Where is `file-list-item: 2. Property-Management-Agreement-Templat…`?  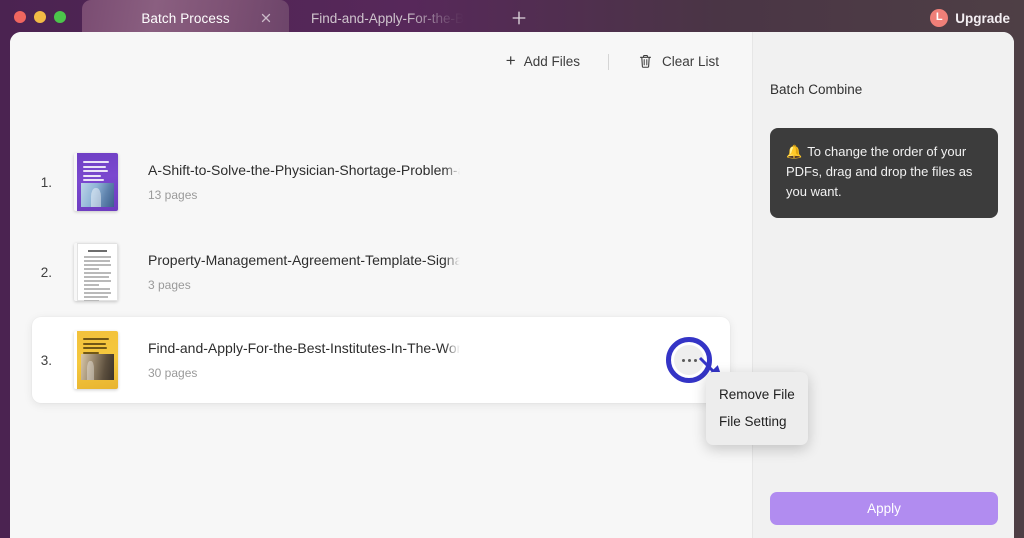 file-list-item: 2. Property-Management-Agreement-Templat… is located at coordinates (381, 272).